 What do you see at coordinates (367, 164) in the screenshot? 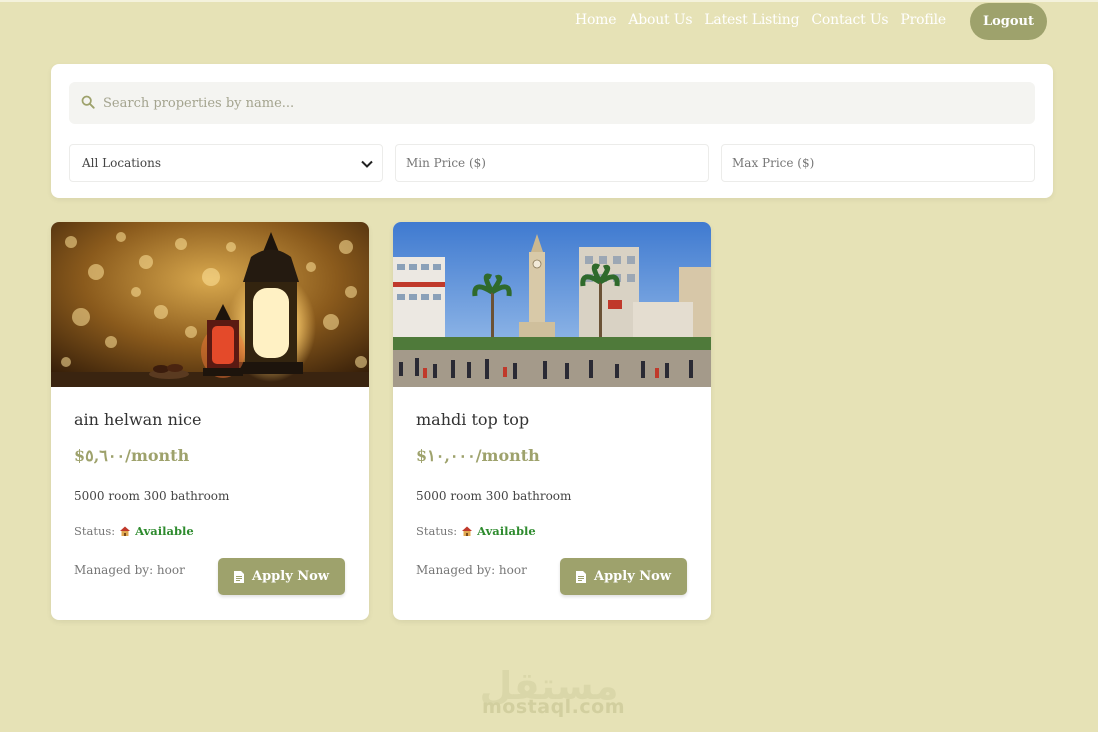
I see `chevron-down-icon` at bounding box center [367, 164].